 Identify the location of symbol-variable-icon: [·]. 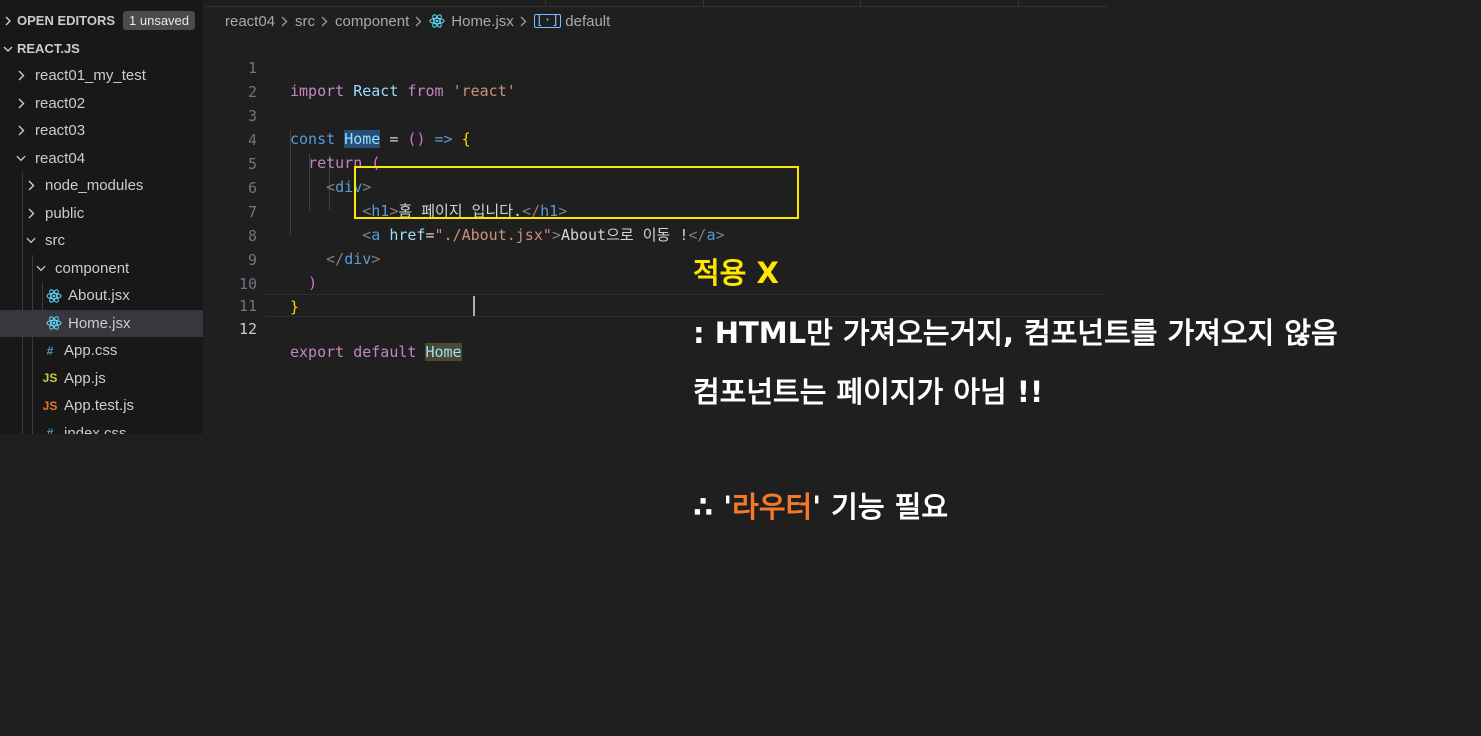
(547, 20).